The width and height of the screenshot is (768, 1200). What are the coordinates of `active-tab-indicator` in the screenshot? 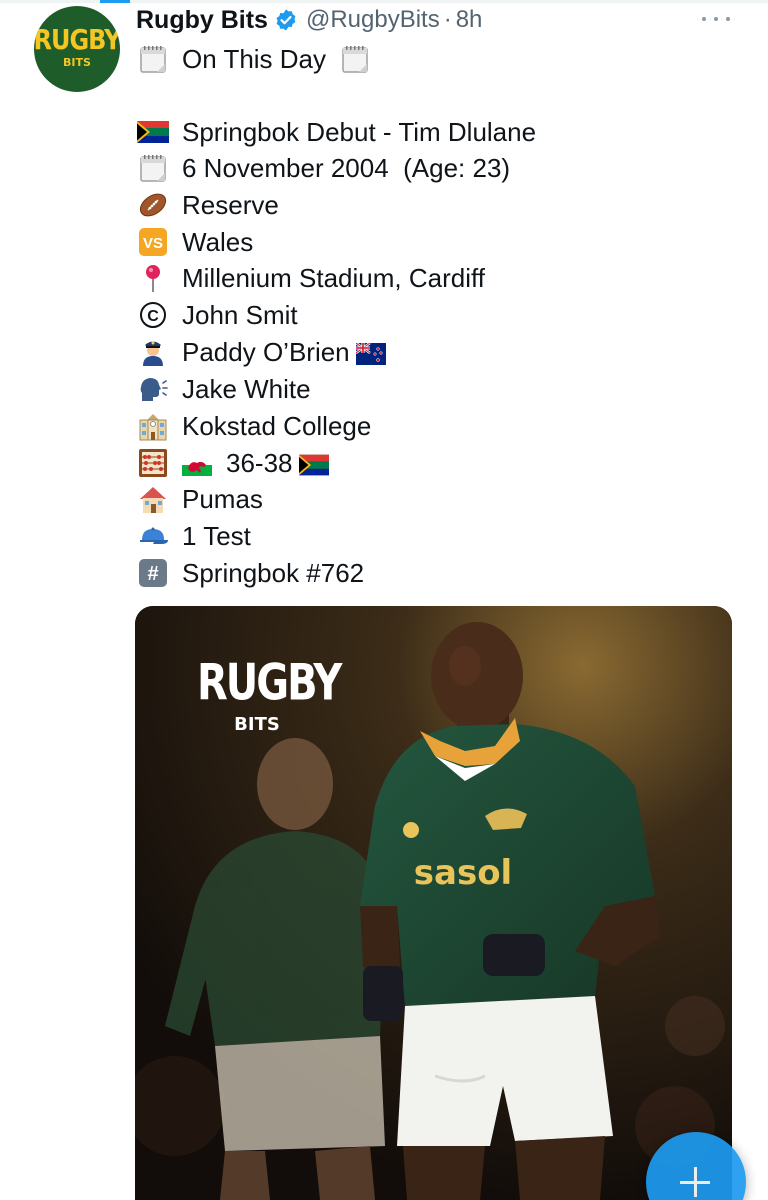 It's located at (115, 1).